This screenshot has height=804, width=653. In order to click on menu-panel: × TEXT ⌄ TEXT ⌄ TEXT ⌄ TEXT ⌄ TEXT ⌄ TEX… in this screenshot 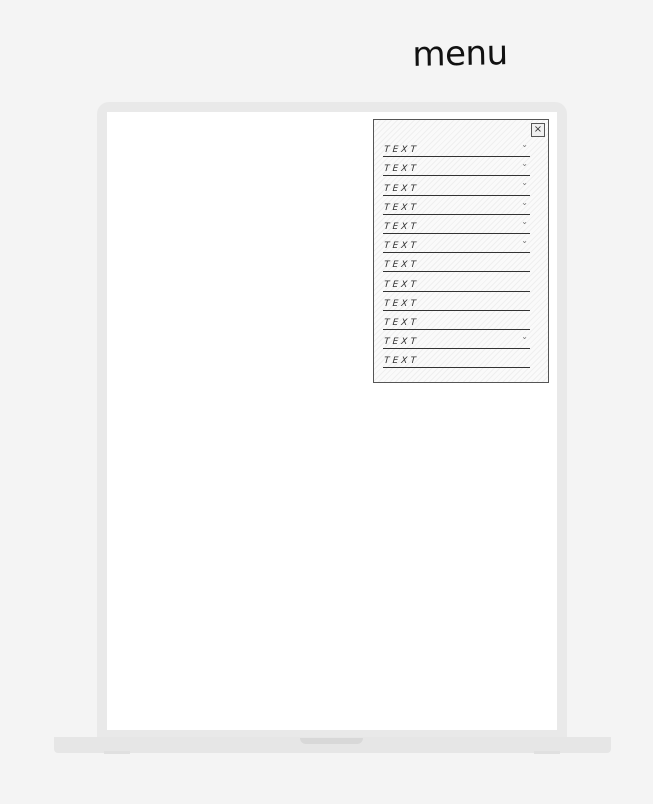, I will do `click(461, 251)`.